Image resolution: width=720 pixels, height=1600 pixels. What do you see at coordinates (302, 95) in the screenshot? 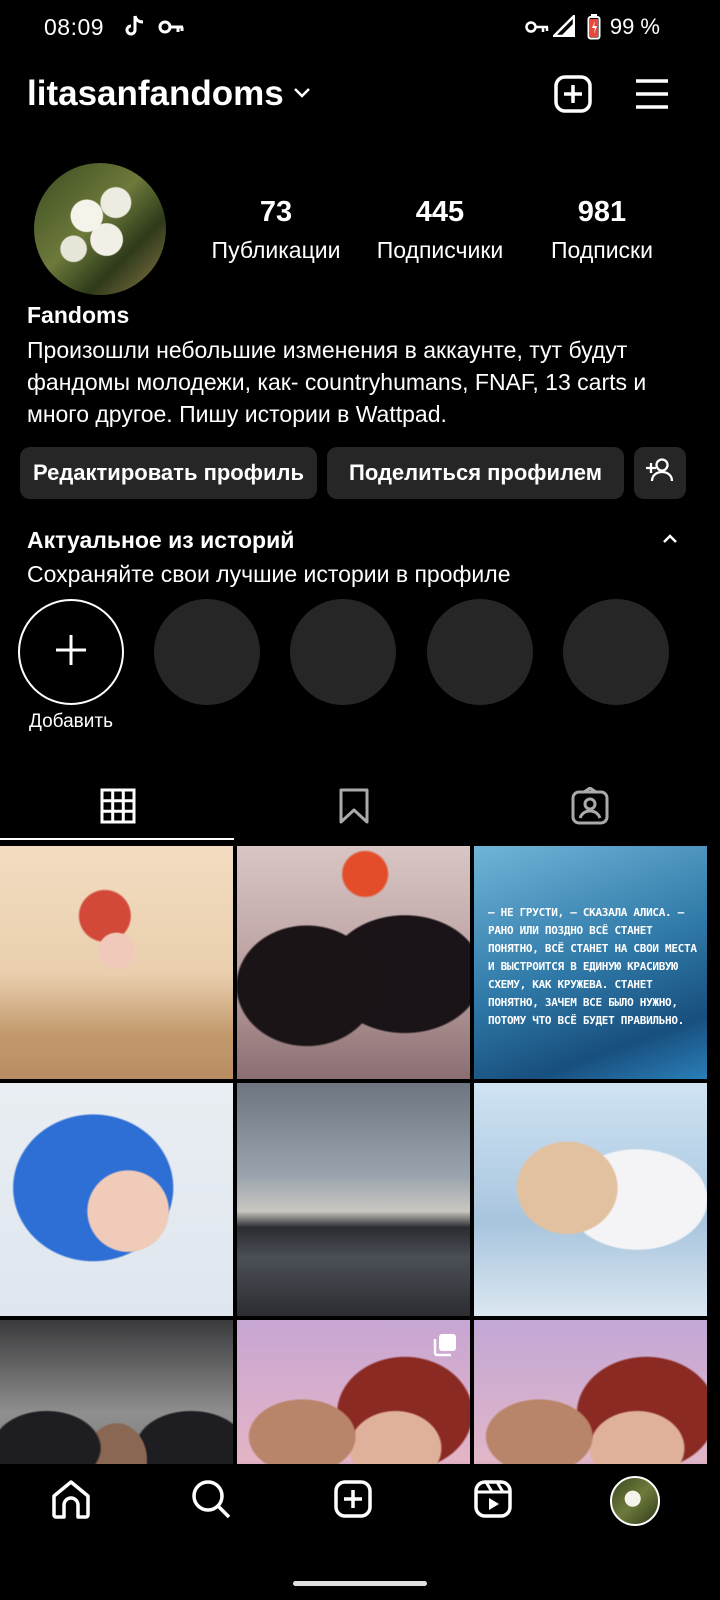
I see `chevron-down-icon` at bounding box center [302, 95].